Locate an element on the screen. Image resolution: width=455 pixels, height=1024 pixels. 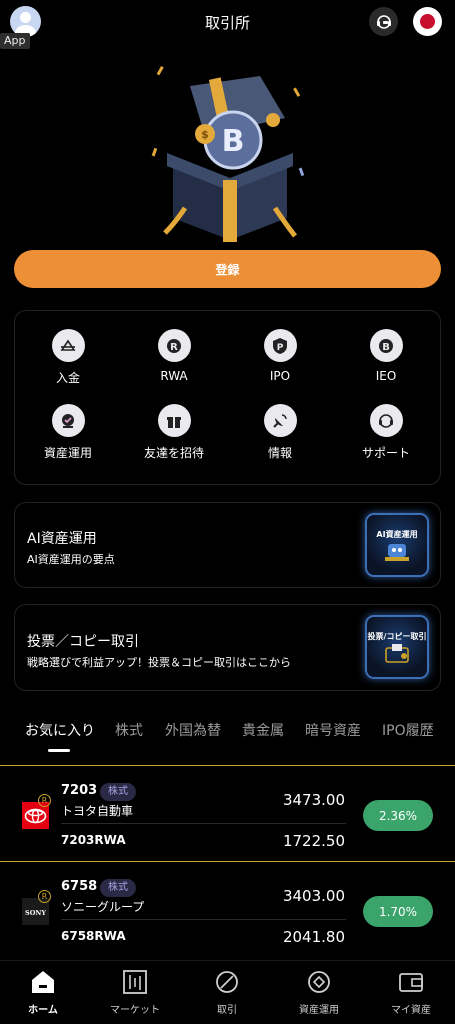
nav-market: マーケット is located at coordinates (135, 992).